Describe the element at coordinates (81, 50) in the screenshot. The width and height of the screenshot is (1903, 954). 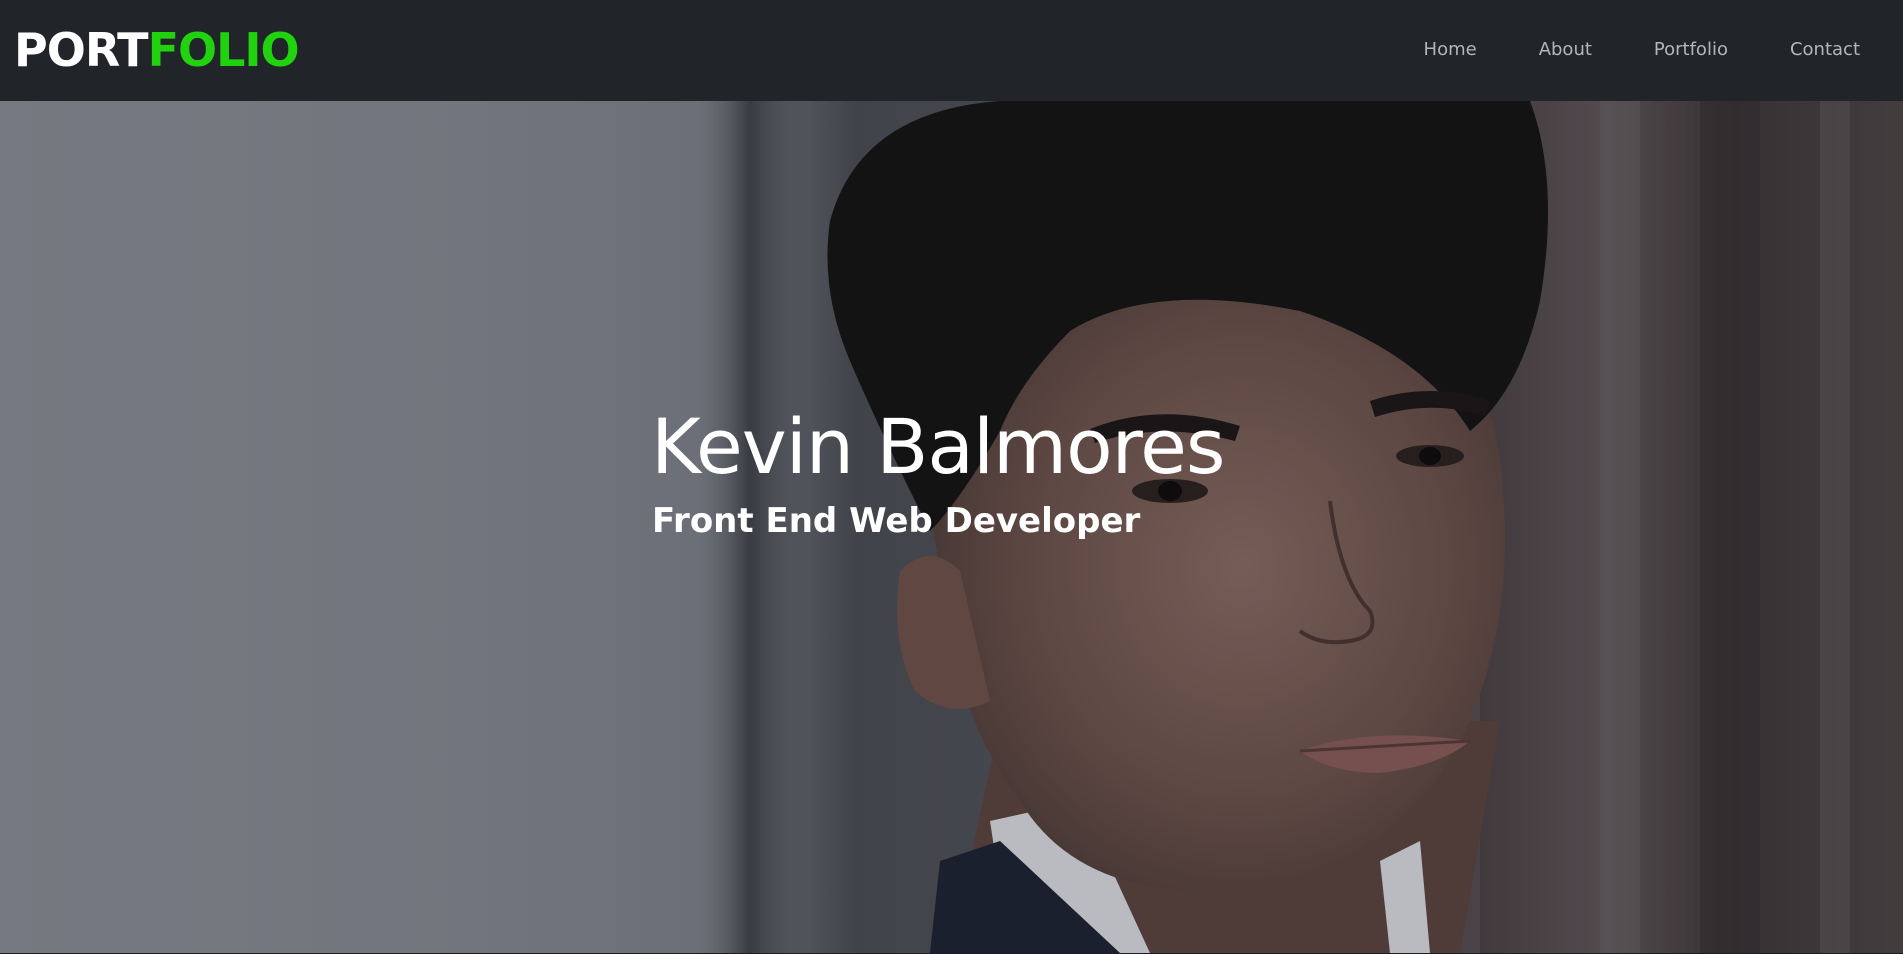
I see `logo-text-primary: PORT` at that location.